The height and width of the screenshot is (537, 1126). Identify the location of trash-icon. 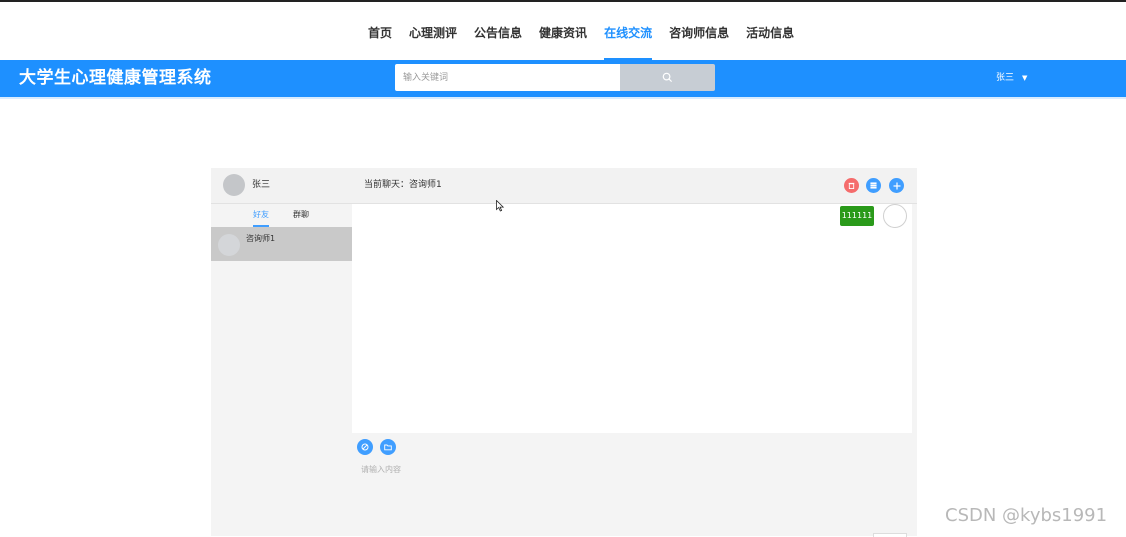
(851, 185).